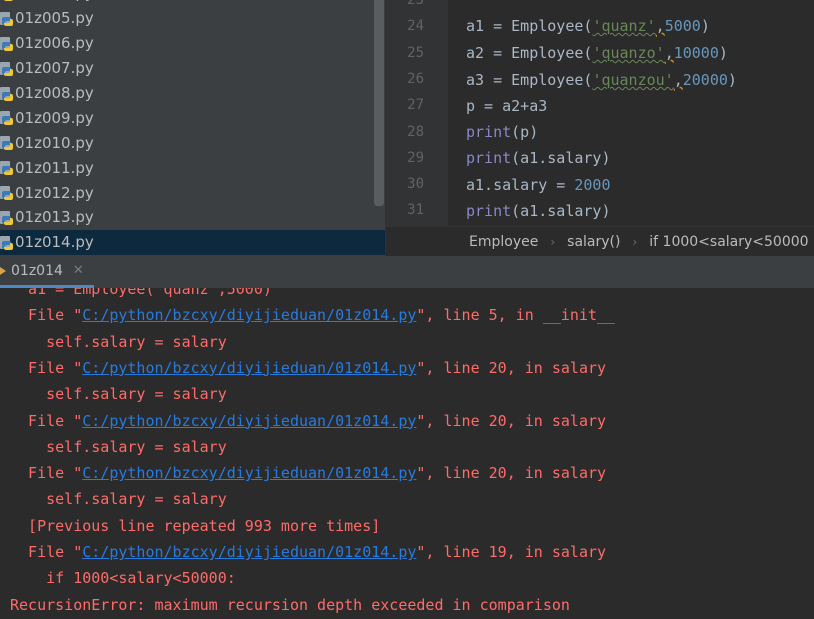  Describe the element at coordinates (529, 53) in the screenshot. I see `code-text: a2 = Employee(` at that location.